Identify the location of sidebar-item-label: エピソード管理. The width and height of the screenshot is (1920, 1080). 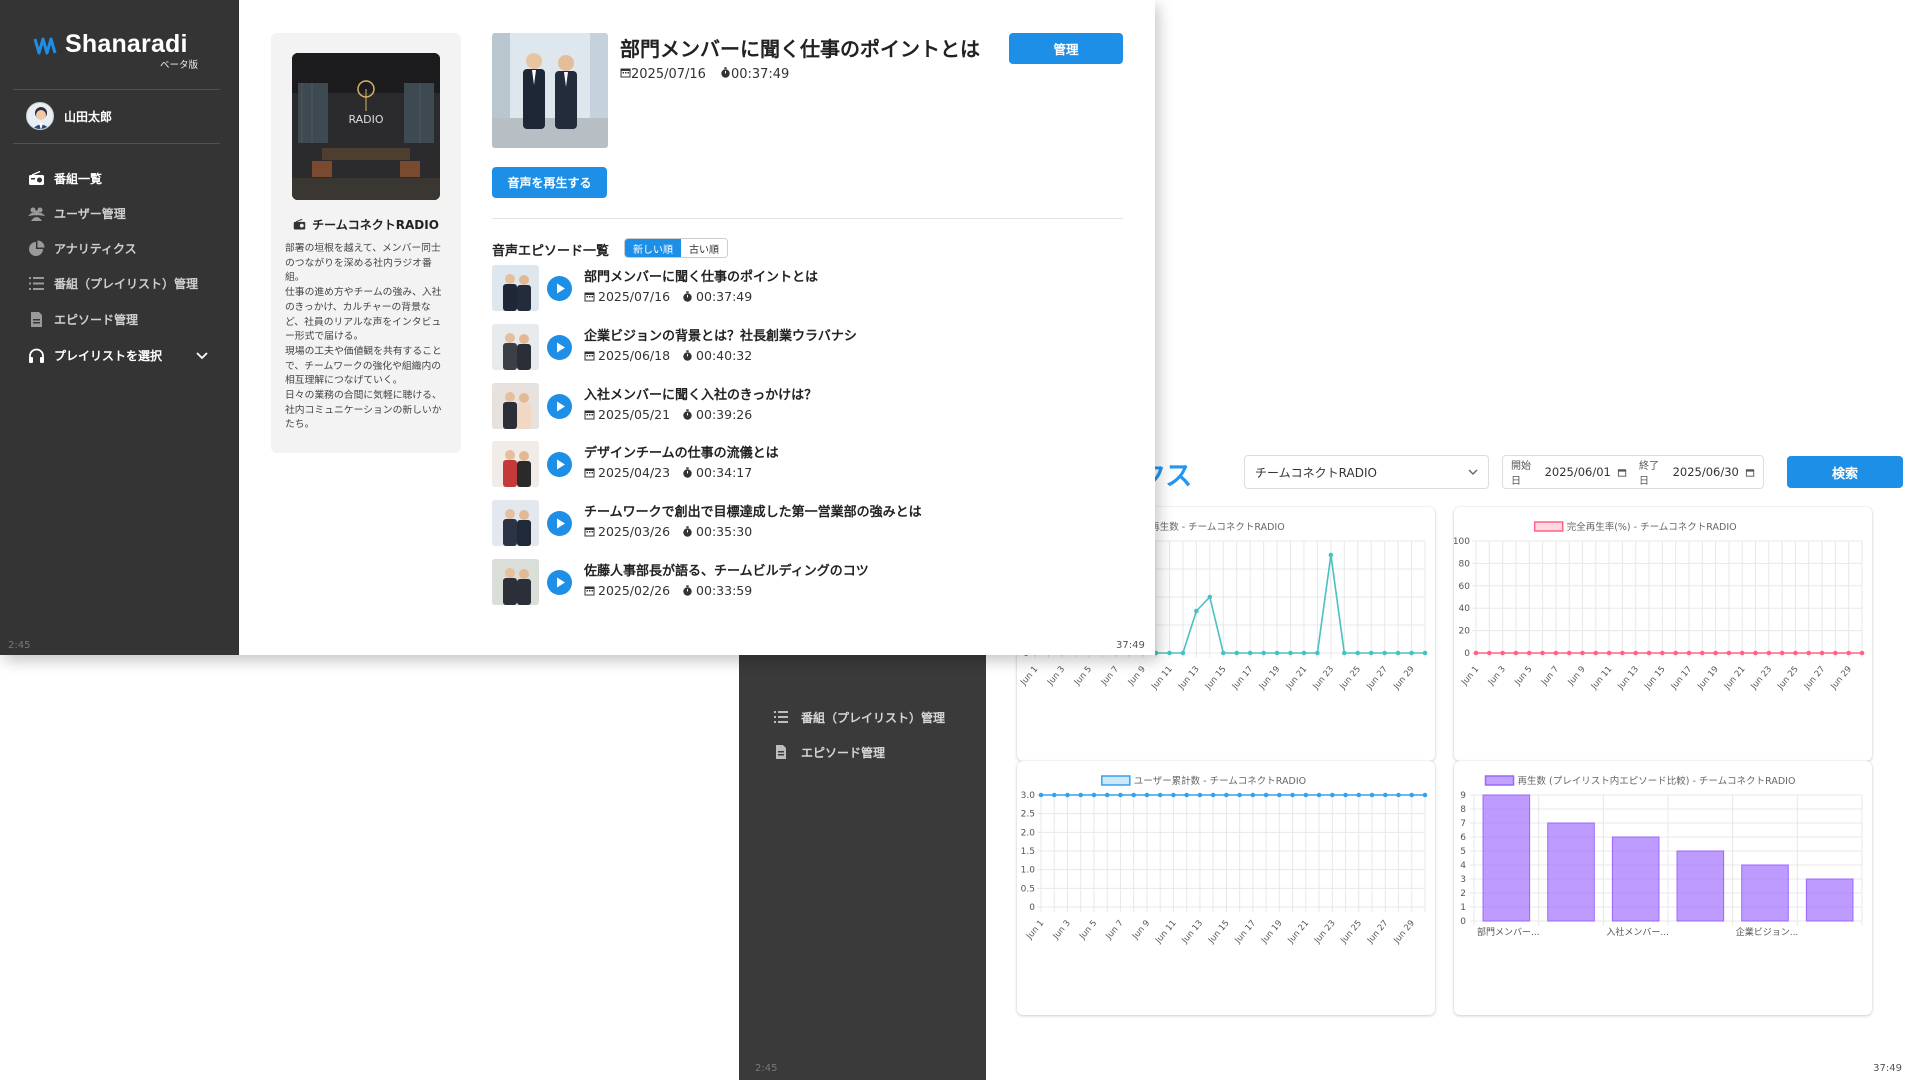
(843, 752).